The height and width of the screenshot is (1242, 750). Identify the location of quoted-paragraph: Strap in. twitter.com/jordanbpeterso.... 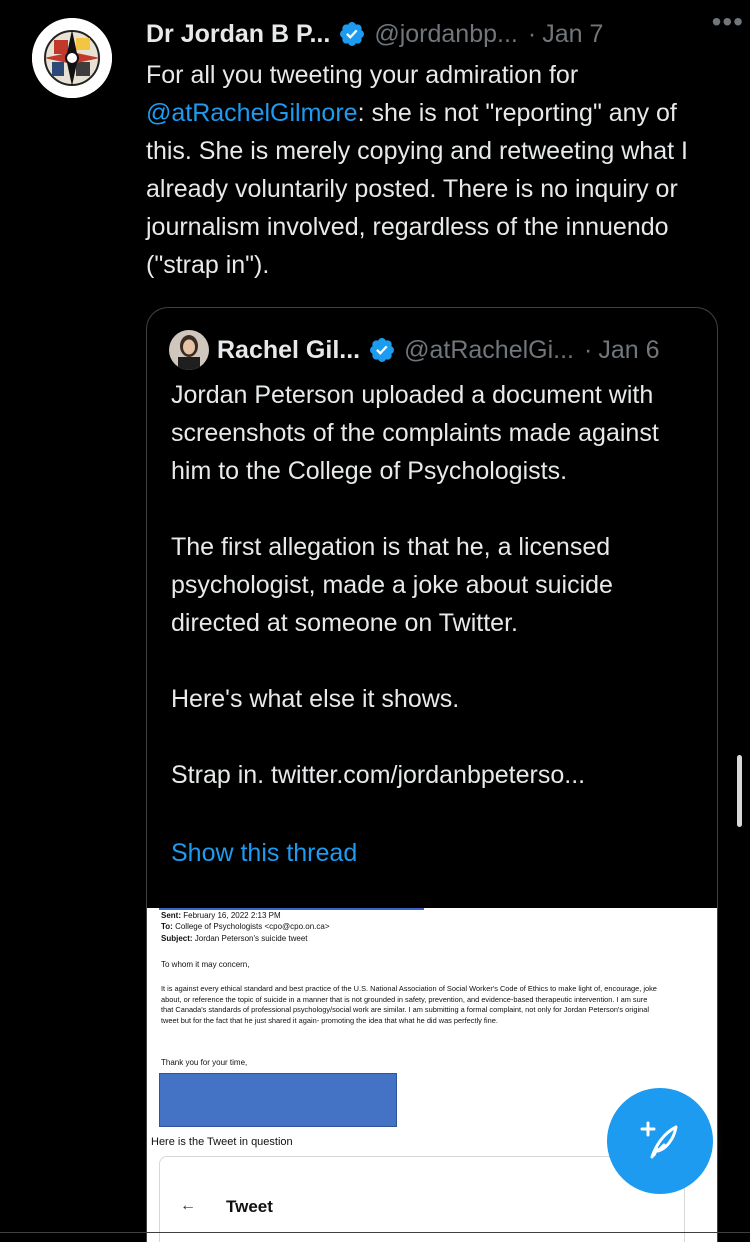
(378, 775).